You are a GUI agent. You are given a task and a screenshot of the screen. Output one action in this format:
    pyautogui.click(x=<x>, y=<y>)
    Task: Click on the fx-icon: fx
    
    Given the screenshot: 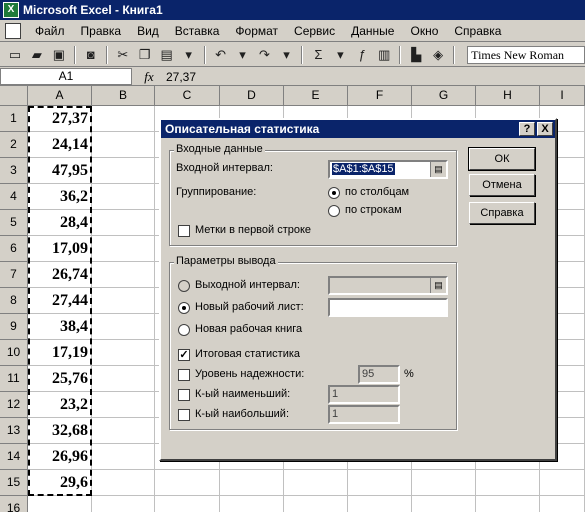 What is the action you would take?
    pyautogui.click(x=149, y=77)
    